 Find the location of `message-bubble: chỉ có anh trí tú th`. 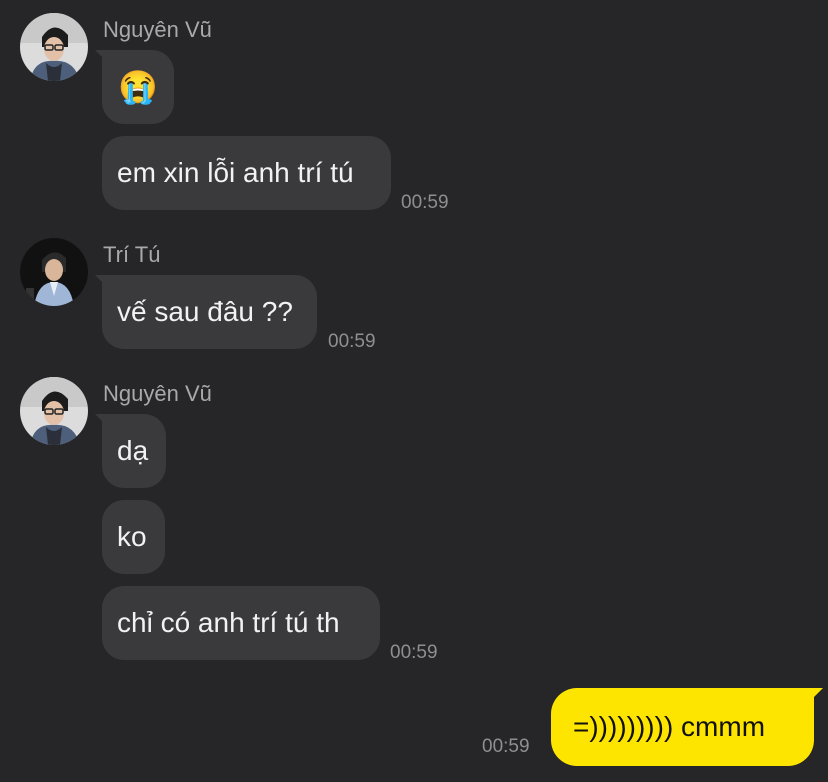

message-bubble: chỉ có anh trí tú th is located at coordinates (241, 623).